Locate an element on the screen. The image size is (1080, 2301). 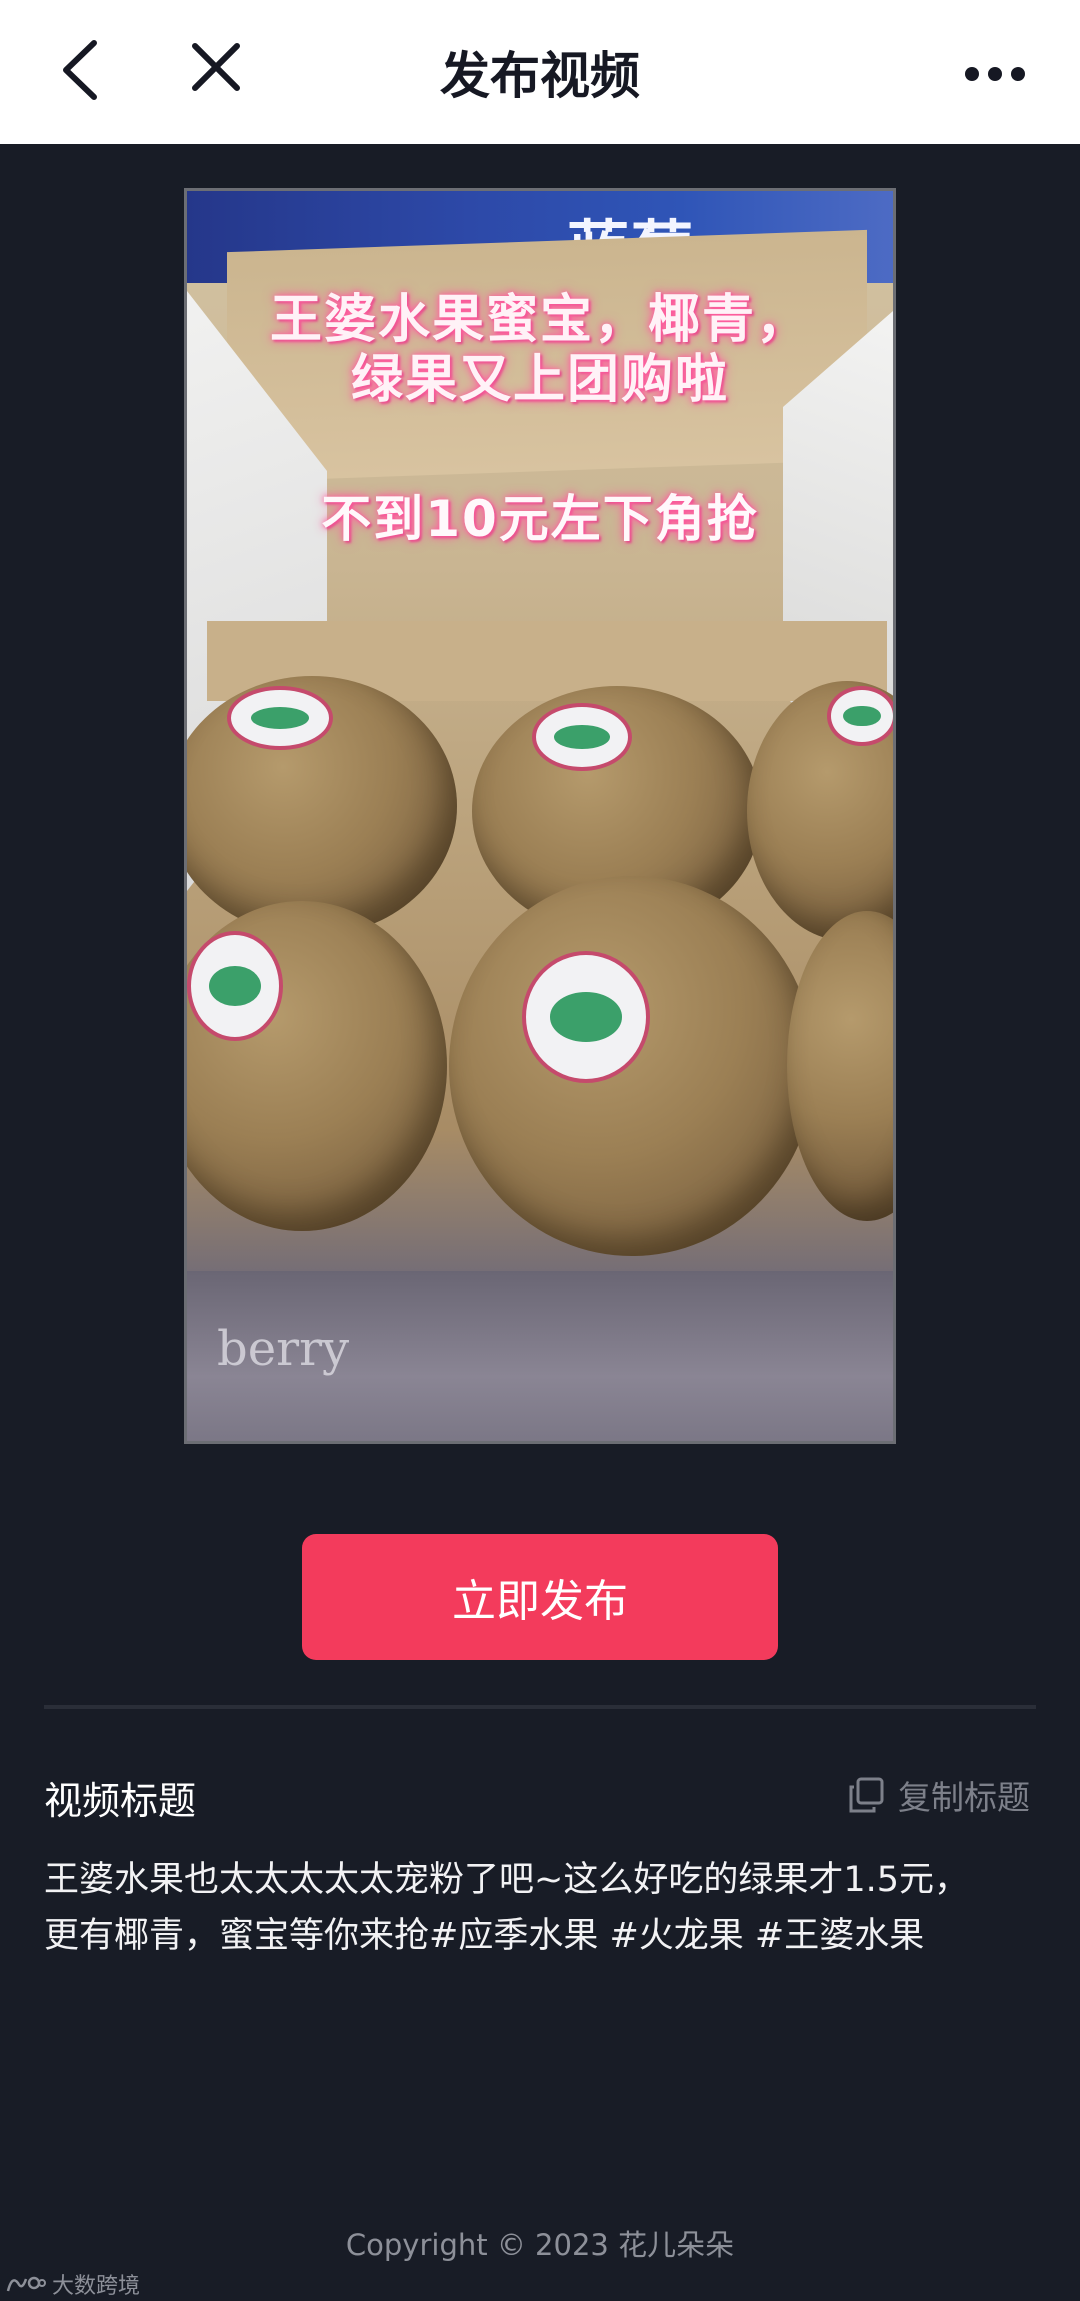
video-overlay-text-line2: 绿果又上团购啦 is located at coordinates (539, 380).